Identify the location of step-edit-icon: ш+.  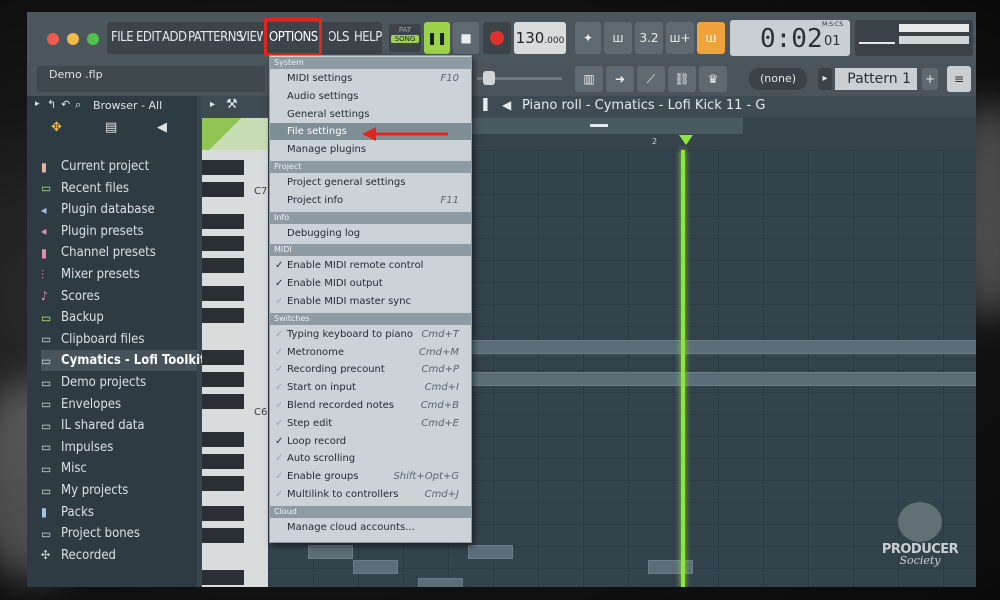
(680, 38).